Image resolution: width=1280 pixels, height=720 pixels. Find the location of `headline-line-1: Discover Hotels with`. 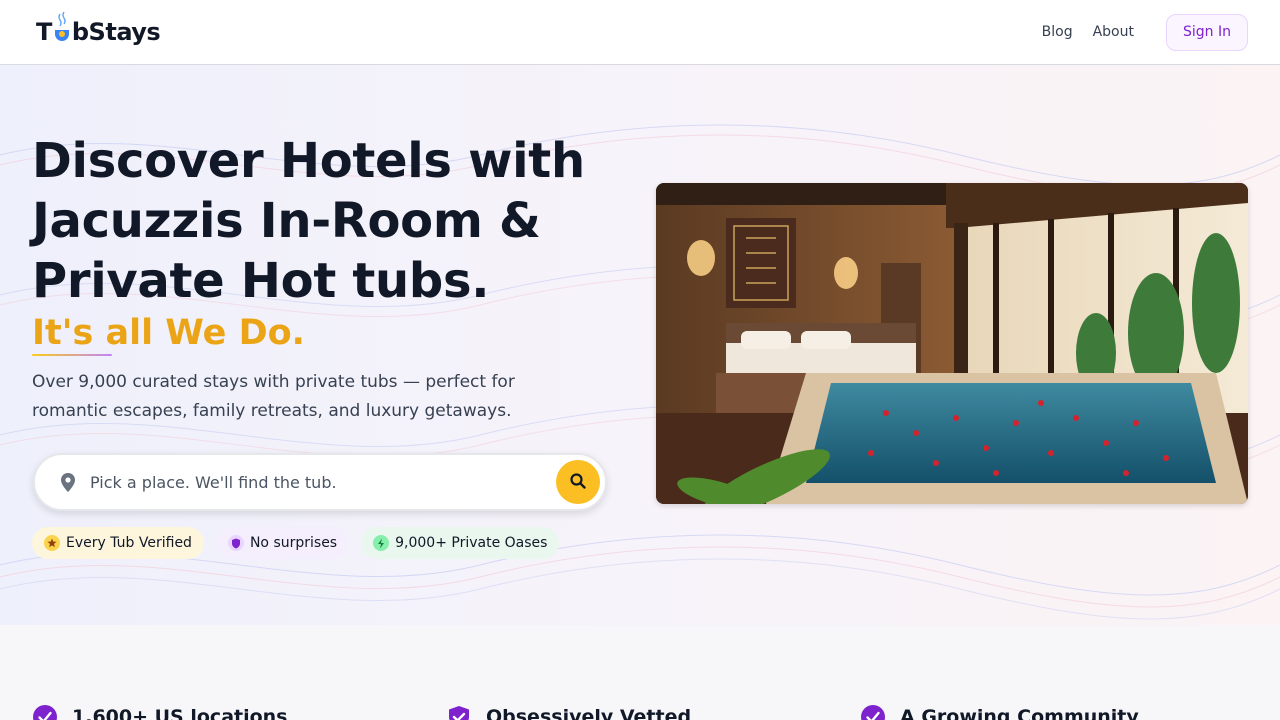

headline-line-1: Discover Hotels with is located at coordinates (308, 161).